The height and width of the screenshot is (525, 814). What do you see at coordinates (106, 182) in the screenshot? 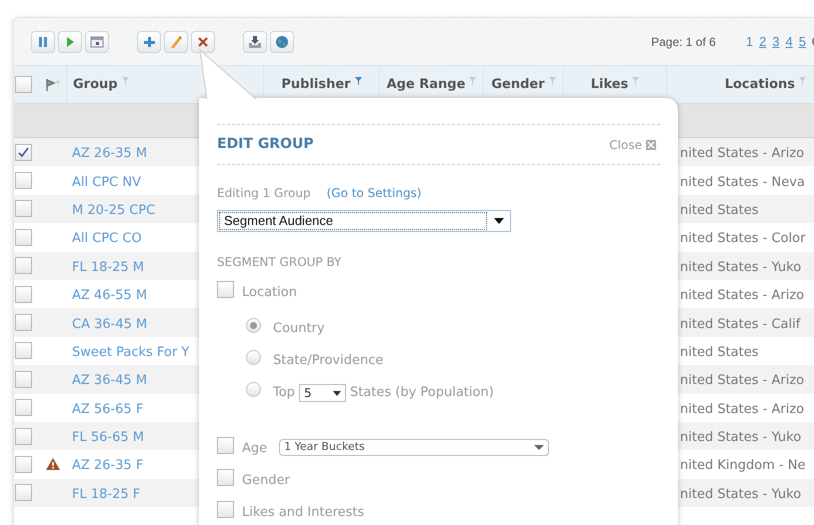
I see `group-link: All CPC NV` at bounding box center [106, 182].